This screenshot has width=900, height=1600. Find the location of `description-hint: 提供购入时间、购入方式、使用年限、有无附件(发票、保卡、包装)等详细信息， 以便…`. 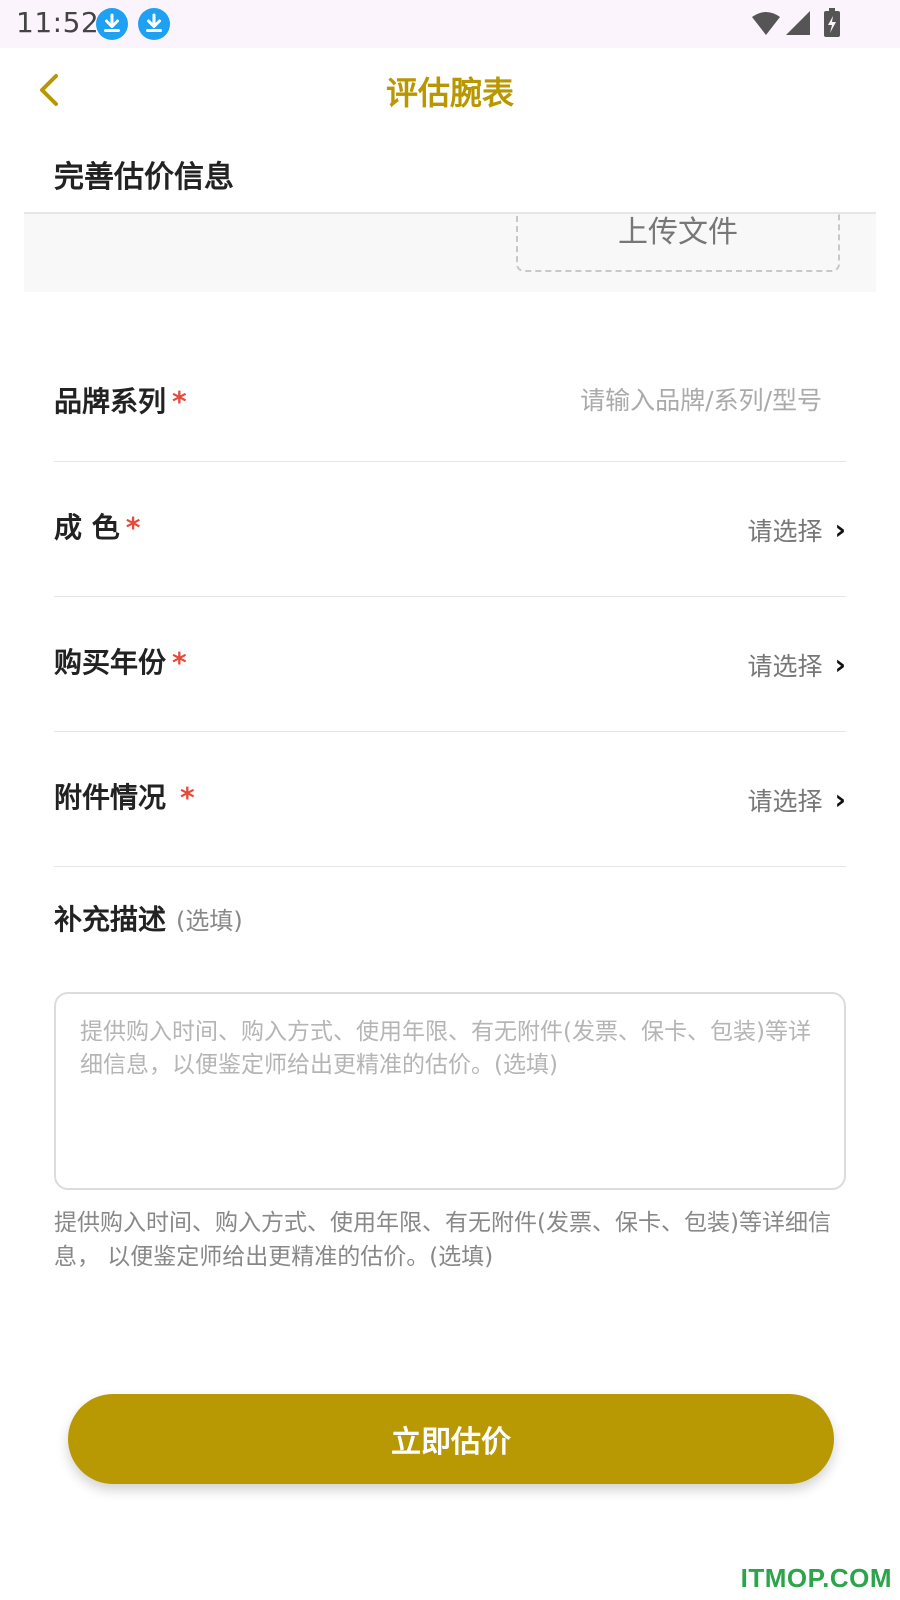

description-hint: 提供购入时间、购入方式、使用年限、有无附件(发票、保卡、包装)等详细信息， 以便… is located at coordinates (442, 1240).